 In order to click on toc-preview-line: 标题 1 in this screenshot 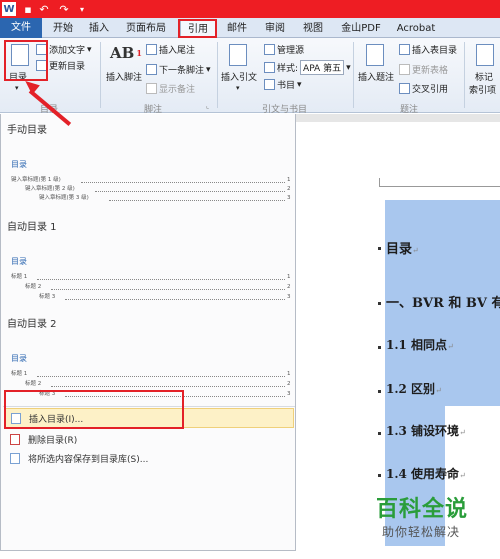, I will do `click(19, 277)`.